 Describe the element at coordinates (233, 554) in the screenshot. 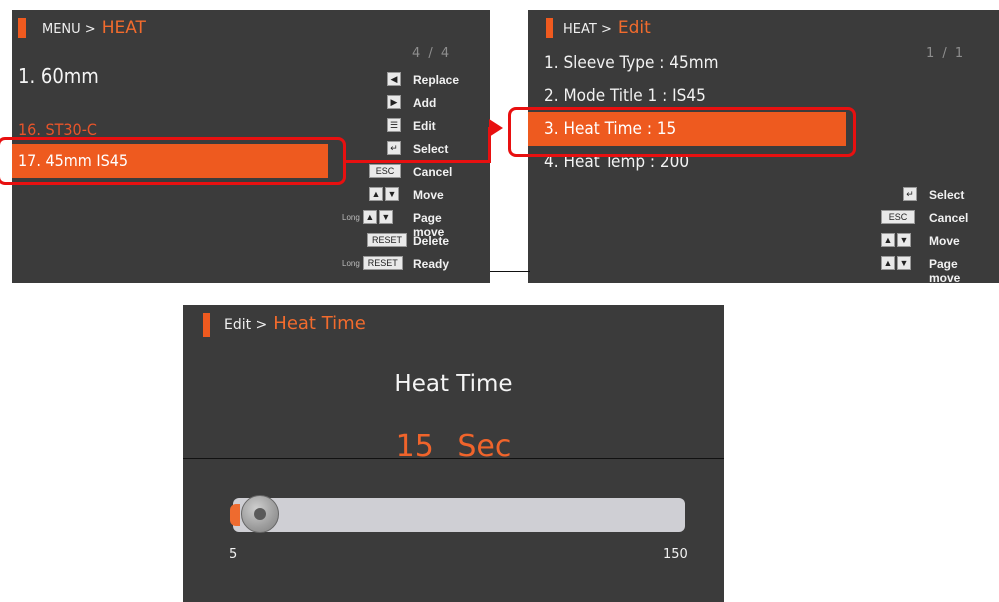

I see `slider-min-label: 5` at that location.